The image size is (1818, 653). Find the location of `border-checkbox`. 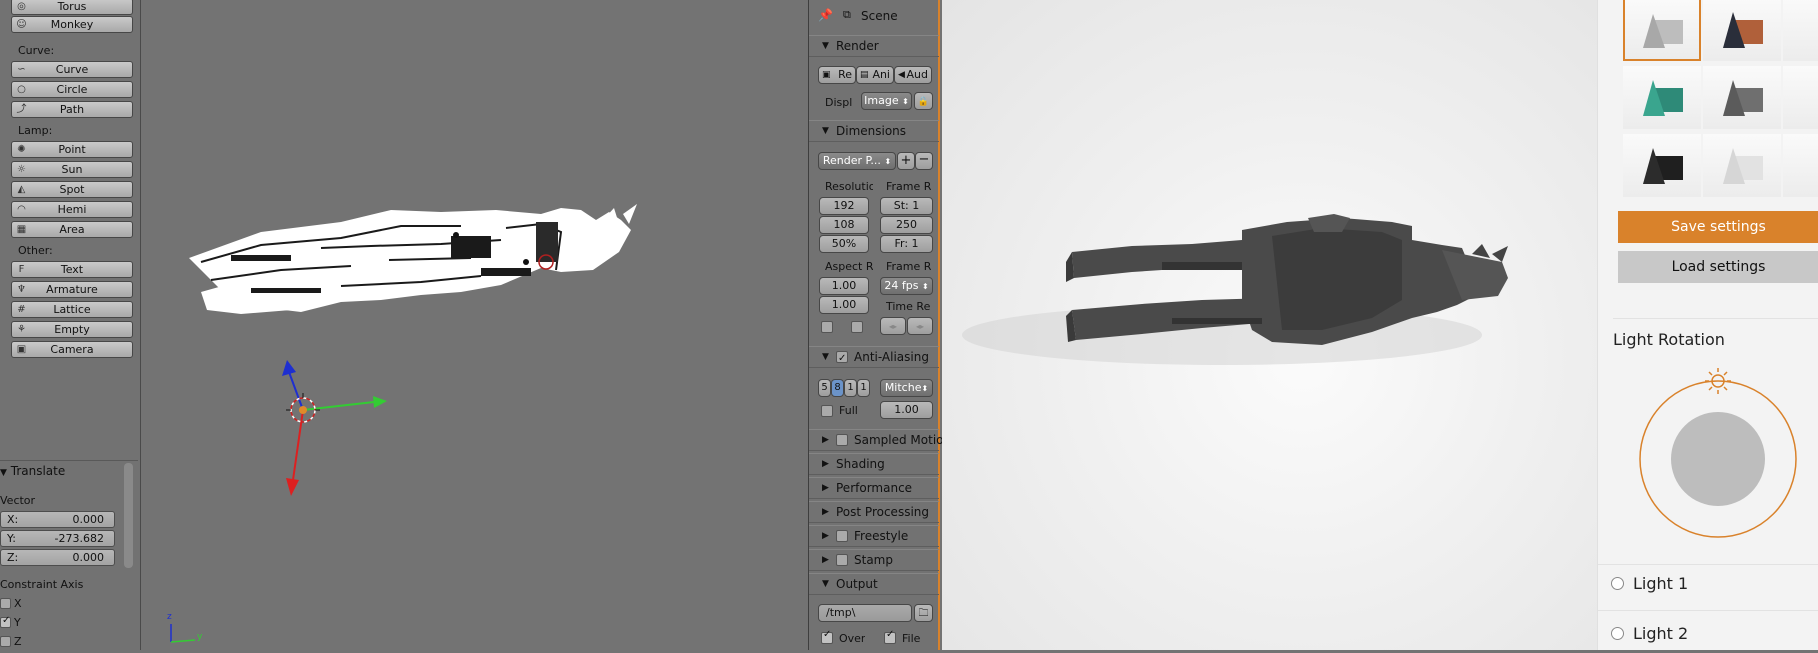

border-checkbox is located at coordinates (827, 327).